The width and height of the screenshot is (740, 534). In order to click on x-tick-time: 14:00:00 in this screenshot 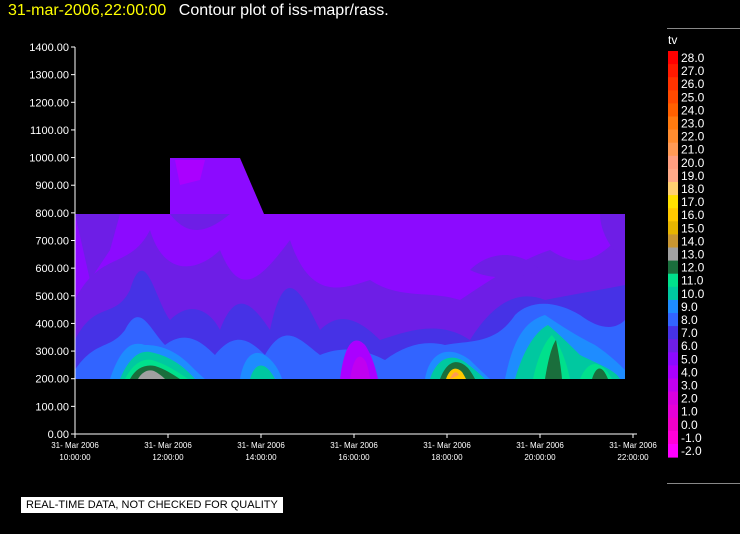, I will do `click(261, 457)`.